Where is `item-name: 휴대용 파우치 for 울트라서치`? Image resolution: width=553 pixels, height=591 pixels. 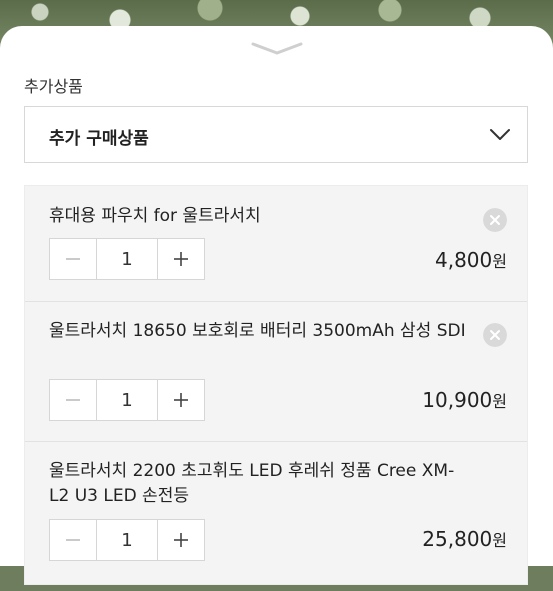
item-name: 휴대용 파우치 for 울트라서치 is located at coordinates (155, 216).